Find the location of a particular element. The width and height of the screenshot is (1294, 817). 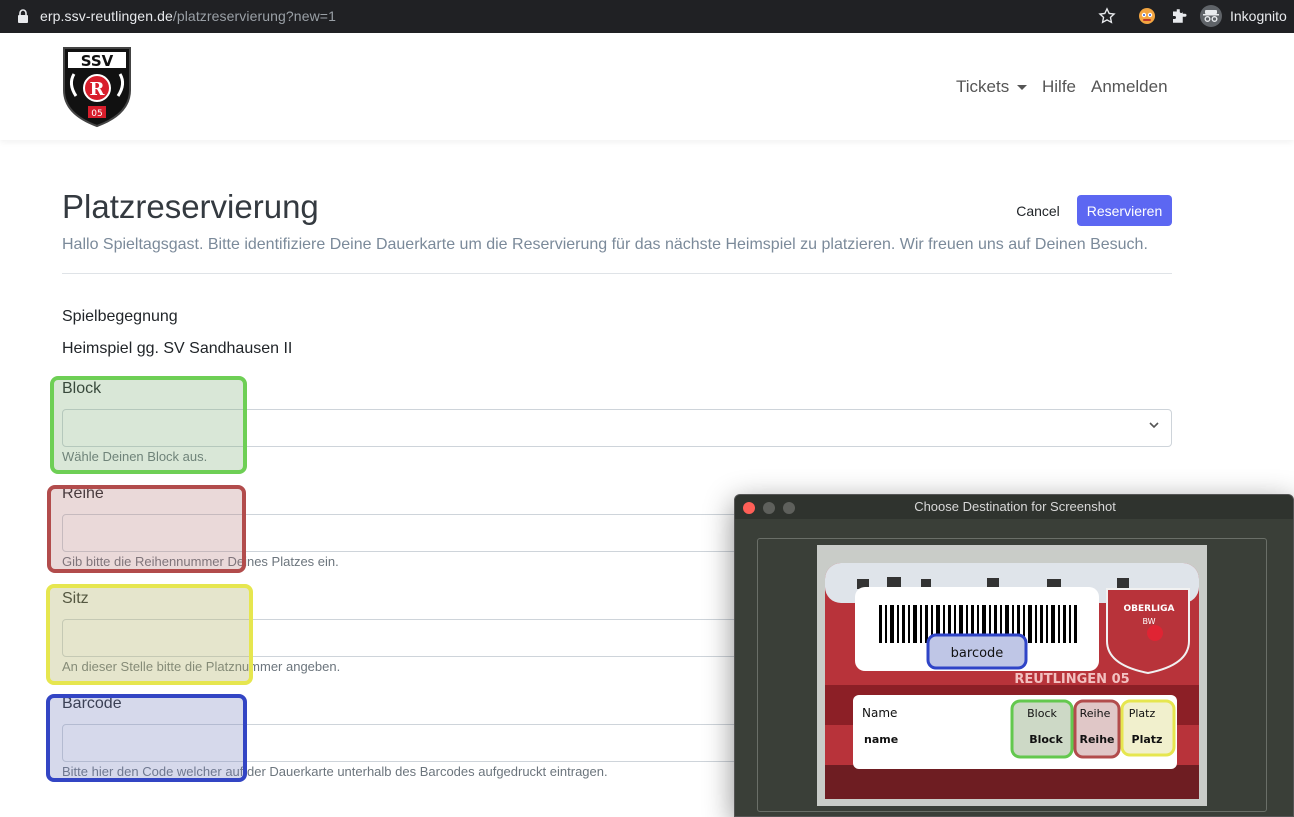

site-header: SSV R 05 Tickets Hilfe Anmelden is located at coordinates (647, 86).